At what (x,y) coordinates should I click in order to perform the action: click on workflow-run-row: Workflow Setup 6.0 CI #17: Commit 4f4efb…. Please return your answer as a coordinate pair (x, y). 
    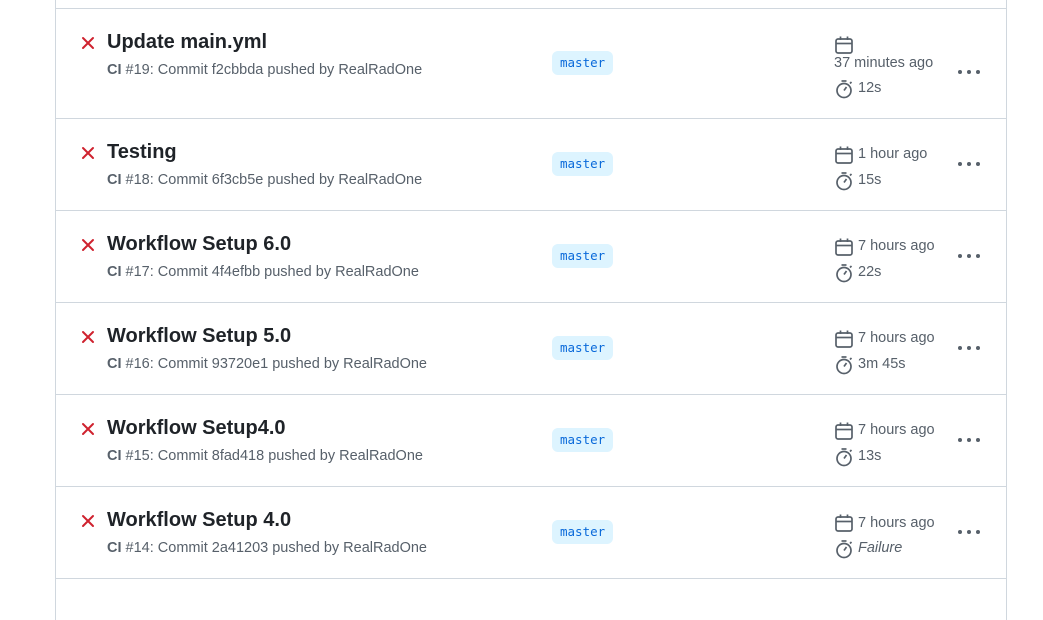
    Looking at the image, I should click on (531, 257).